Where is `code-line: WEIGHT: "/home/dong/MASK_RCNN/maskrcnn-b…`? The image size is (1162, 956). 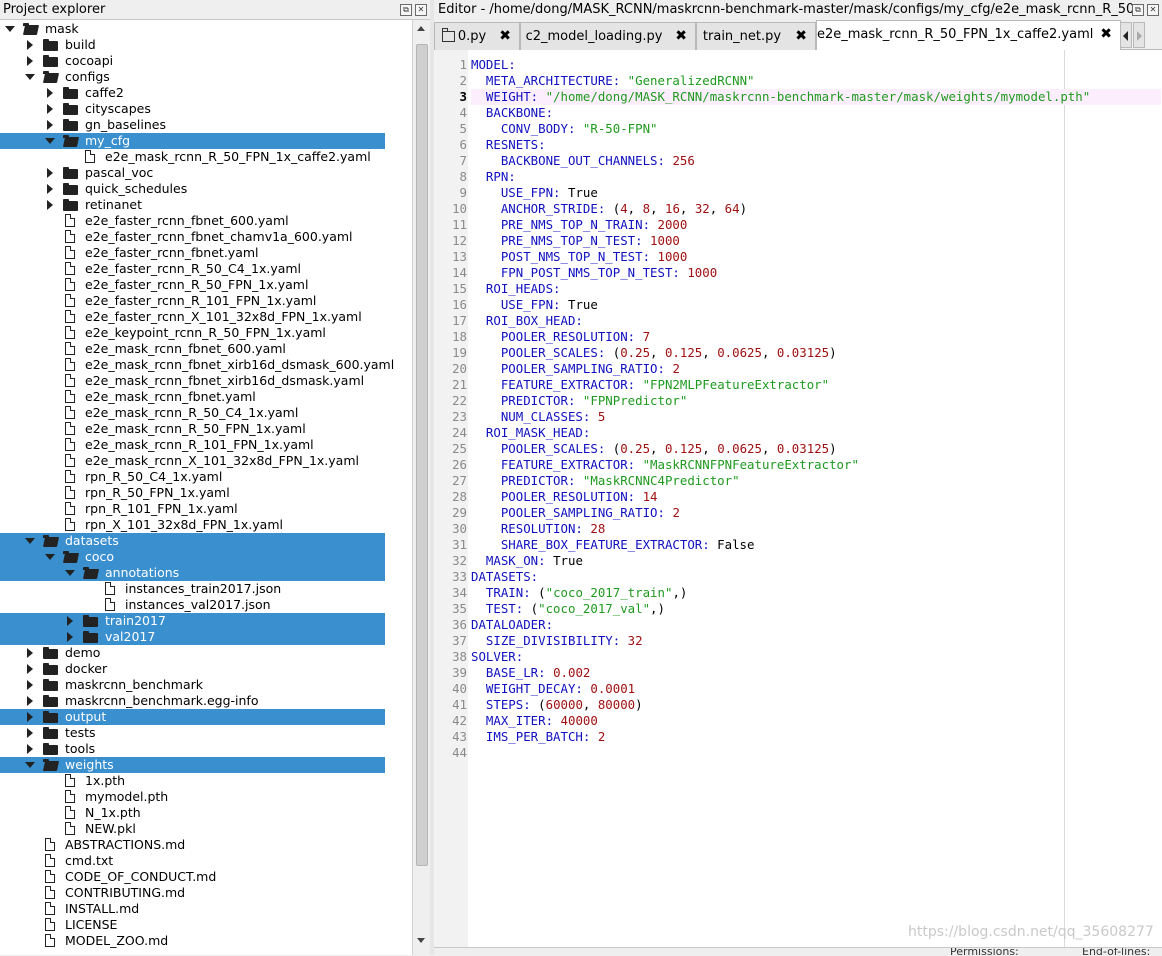
code-line: WEIGHT: "/home/dong/MASK_RCNN/maskrcnn-b… is located at coordinates (816, 97).